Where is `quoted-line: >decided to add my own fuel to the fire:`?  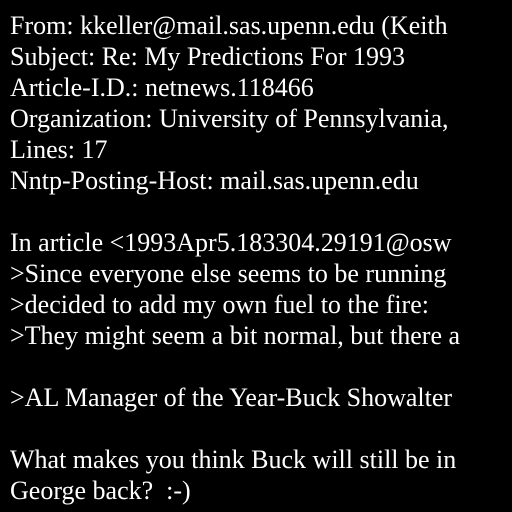
quoted-line: >decided to add my own fuel to the fire: is located at coordinates (219, 304).